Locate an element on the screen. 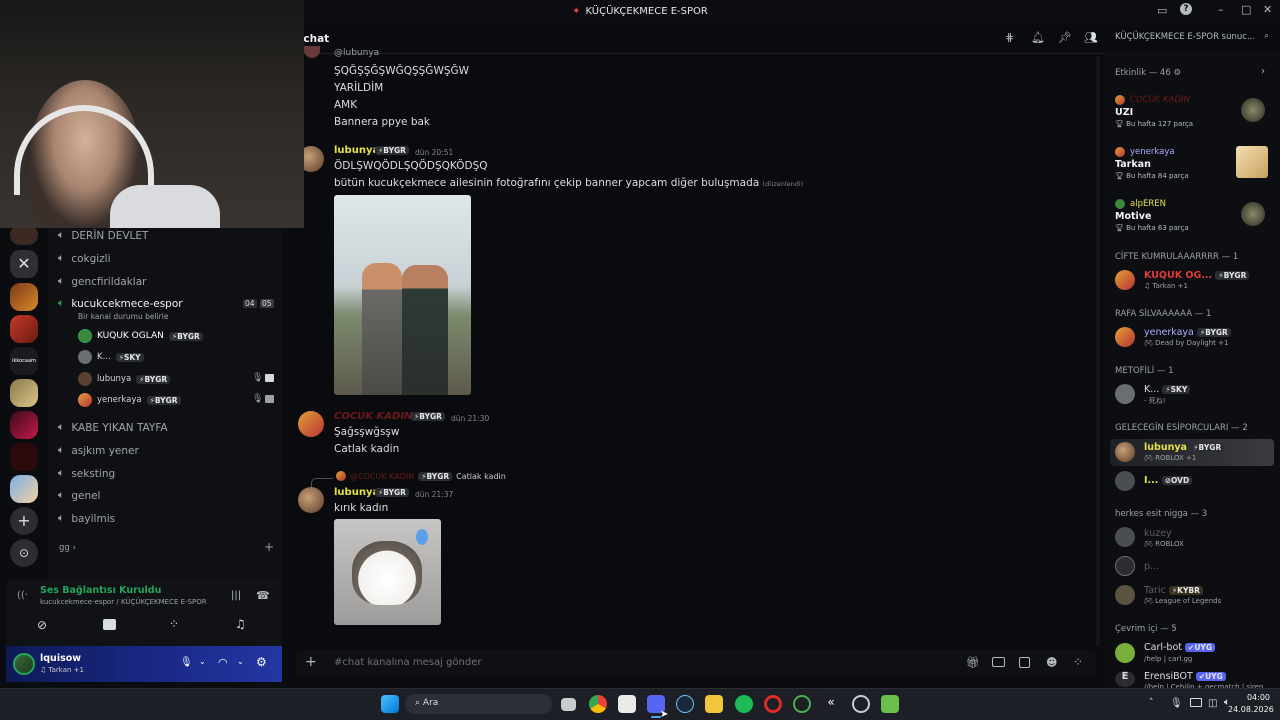 The image size is (1280, 720). voice-location: kucukcekmece-espor / KÜÇÜKÇEKMECE E-SPOR is located at coordinates (123, 602).